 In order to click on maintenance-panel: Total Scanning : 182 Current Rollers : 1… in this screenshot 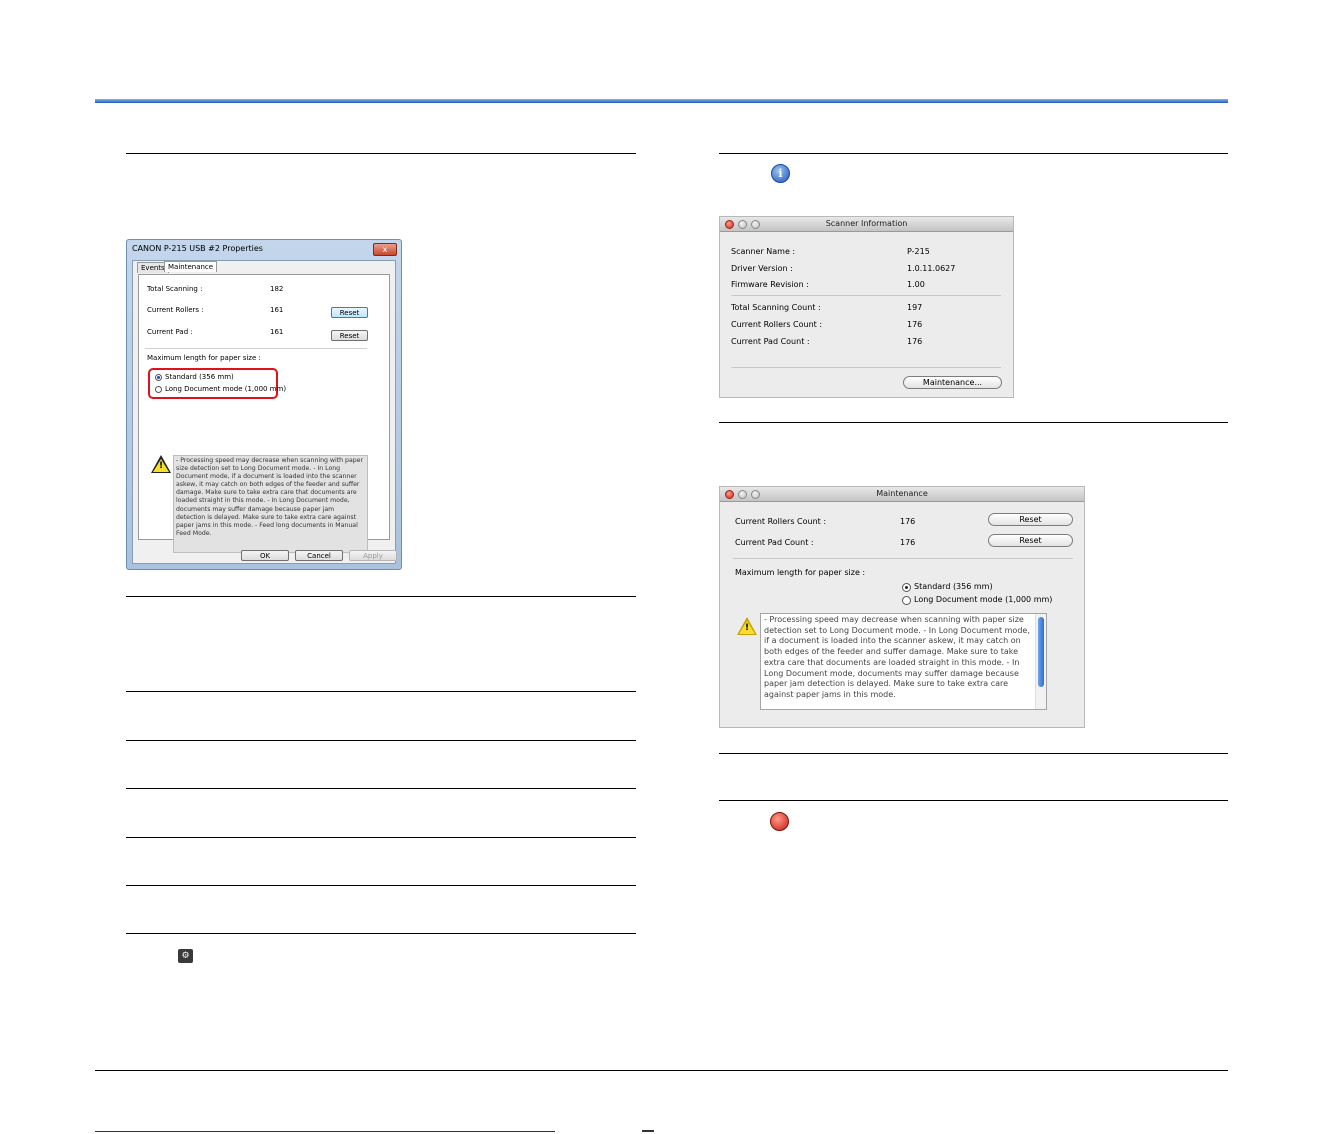, I will do `click(264, 413)`.